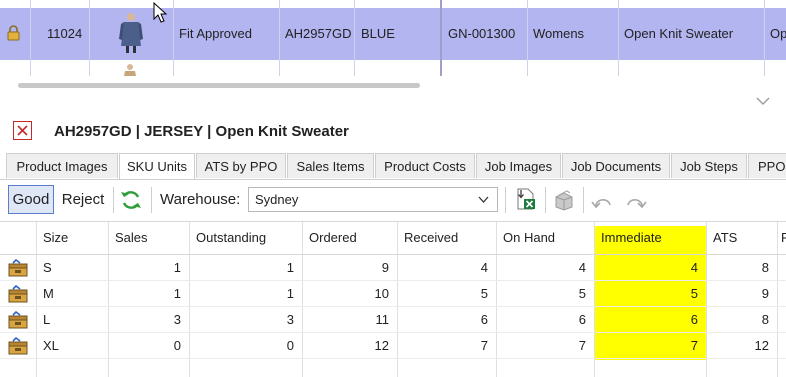 The height and width of the screenshot is (377, 786). What do you see at coordinates (157, 166) in the screenshot?
I see `tab-sku-units: SKU Units` at bounding box center [157, 166].